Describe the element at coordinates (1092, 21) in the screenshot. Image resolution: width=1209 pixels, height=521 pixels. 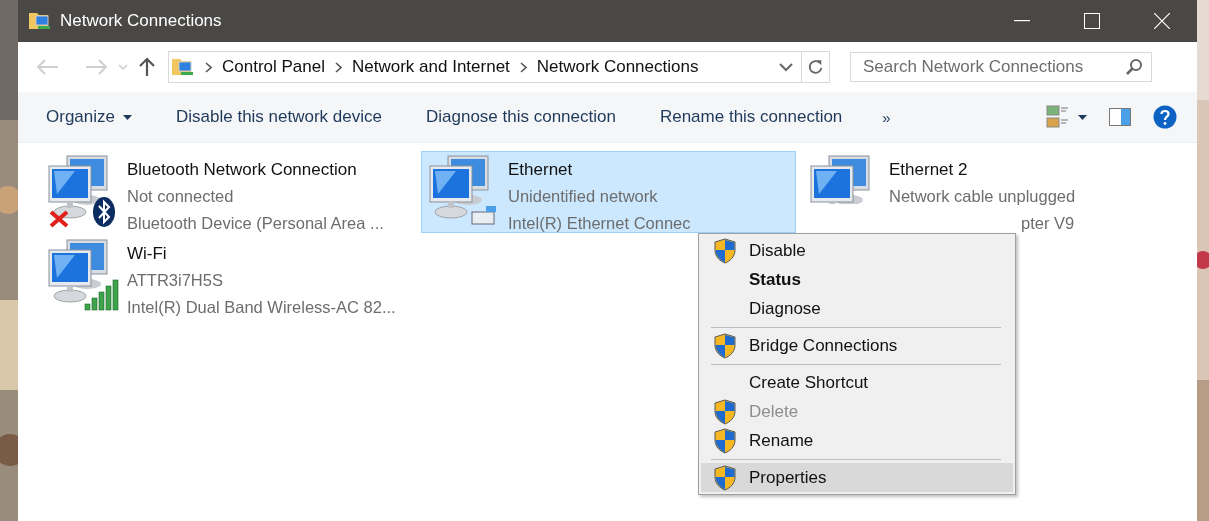
I see `maximize-icon` at that location.